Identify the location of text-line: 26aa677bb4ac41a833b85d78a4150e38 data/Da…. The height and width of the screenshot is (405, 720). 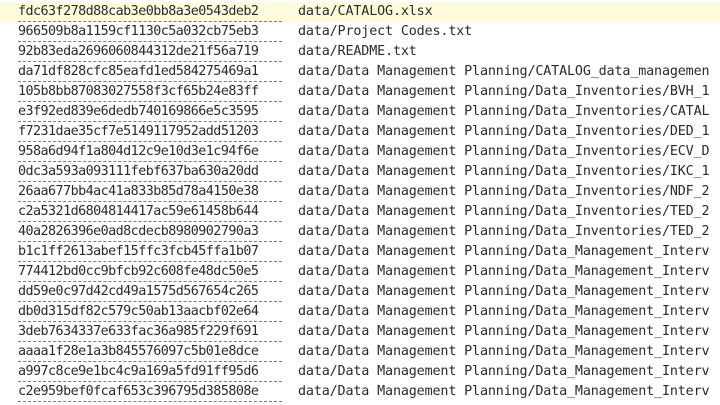
(360, 192).